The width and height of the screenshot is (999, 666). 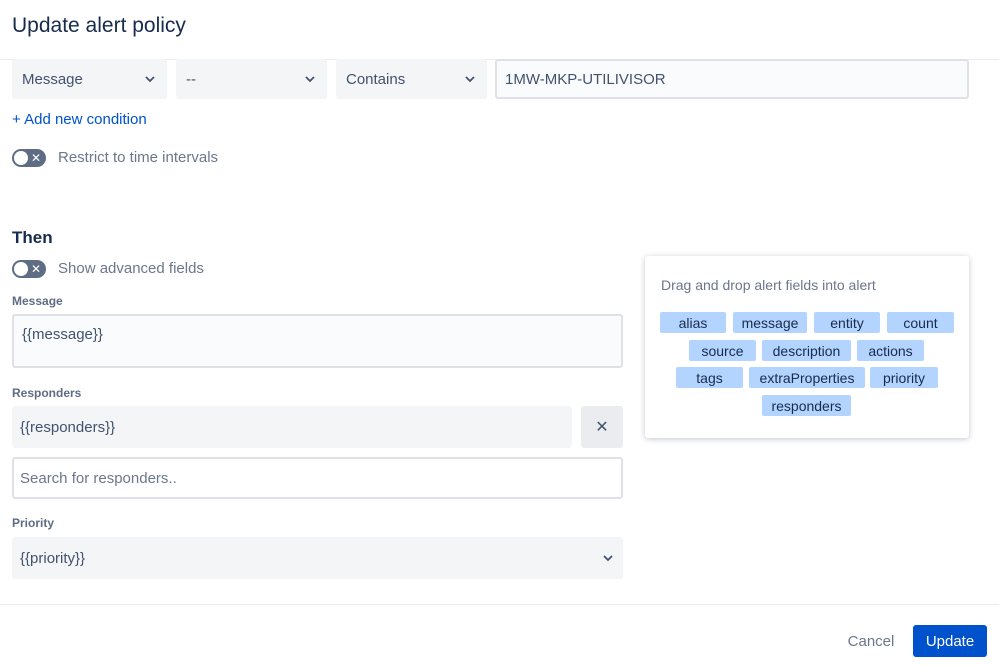 What do you see at coordinates (317, 341) in the screenshot?
I see `message-input: {{message}}` at bounding box center [317, 341].